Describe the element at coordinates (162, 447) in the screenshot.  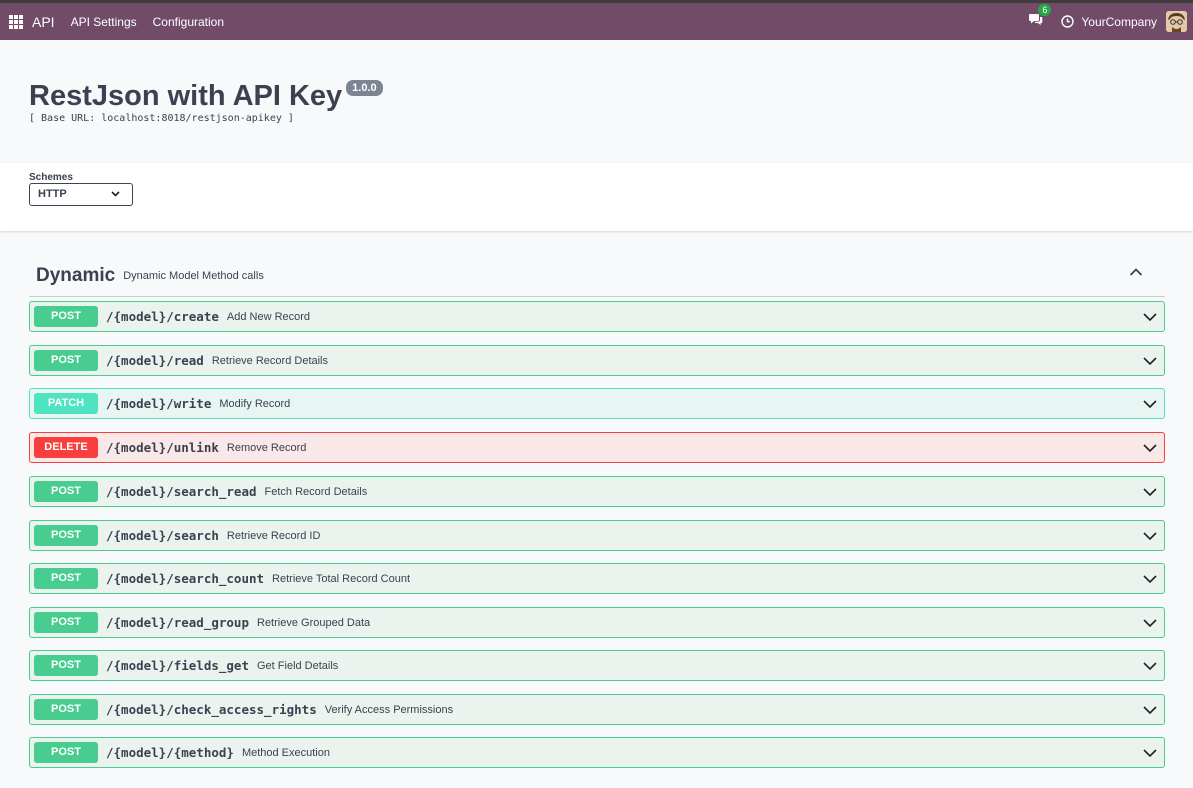
I see `operation-path: /{model}/unlink` at that location.